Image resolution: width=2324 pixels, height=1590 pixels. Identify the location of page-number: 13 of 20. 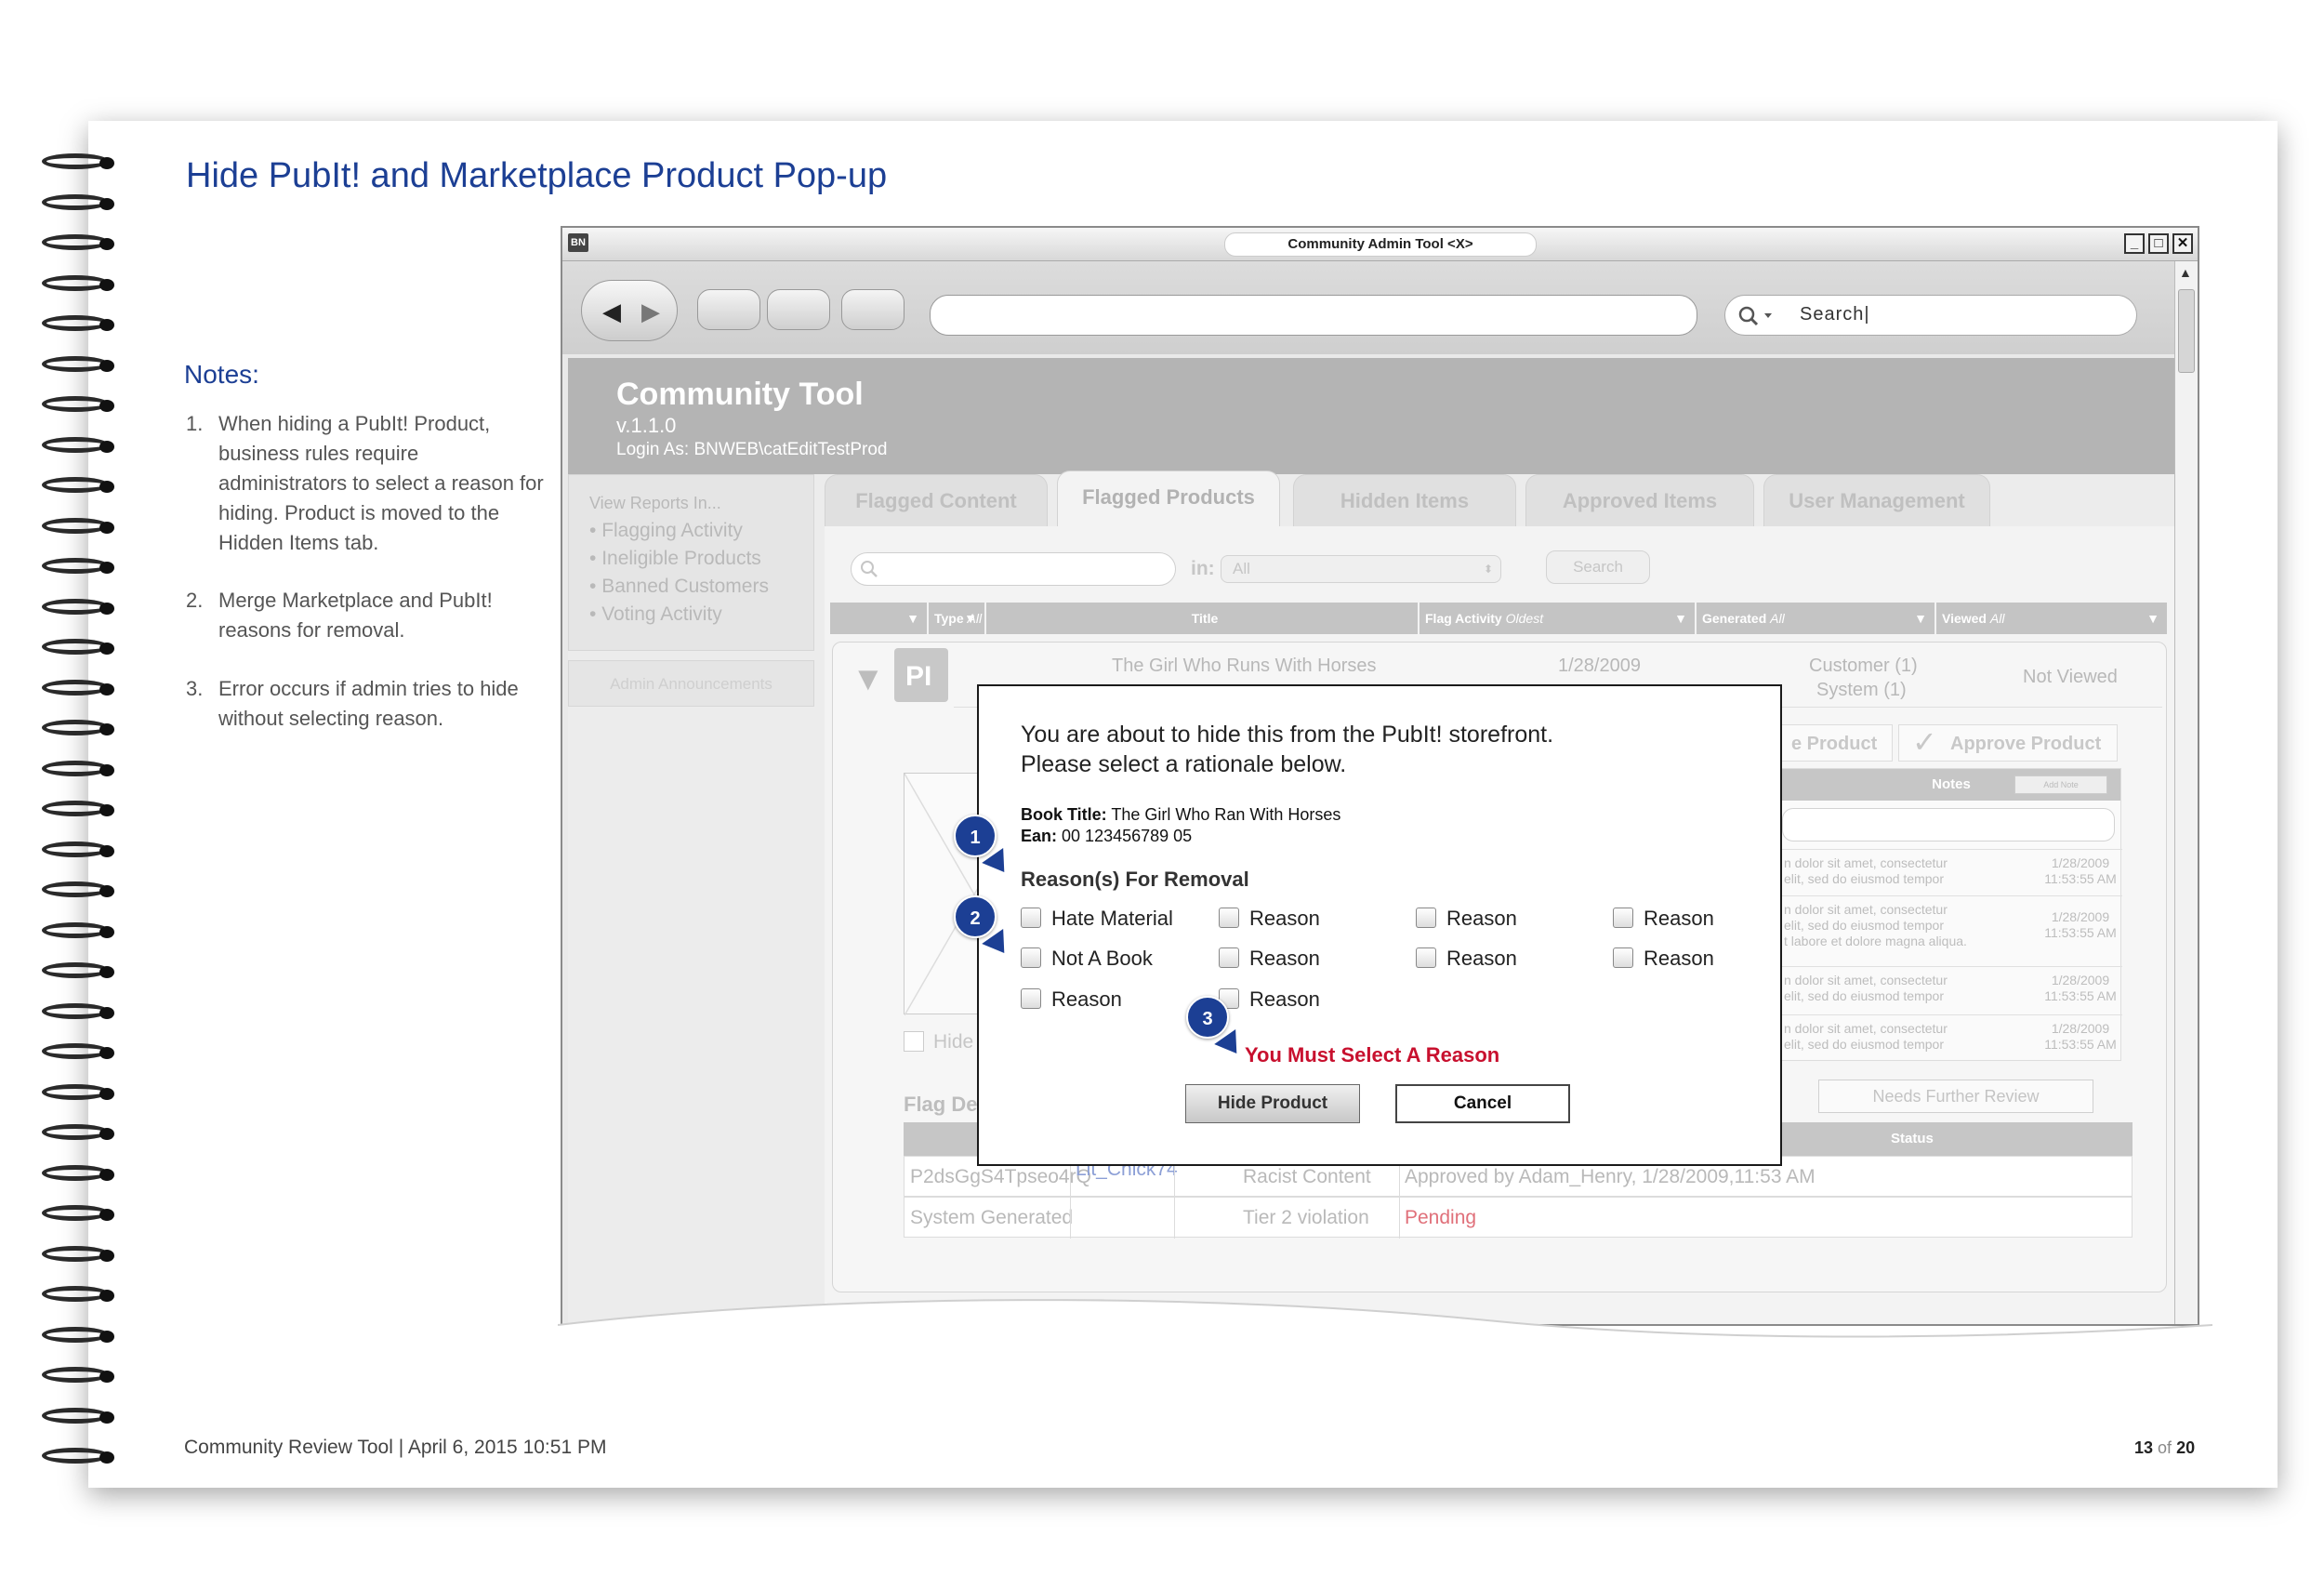
(2164, 1448).